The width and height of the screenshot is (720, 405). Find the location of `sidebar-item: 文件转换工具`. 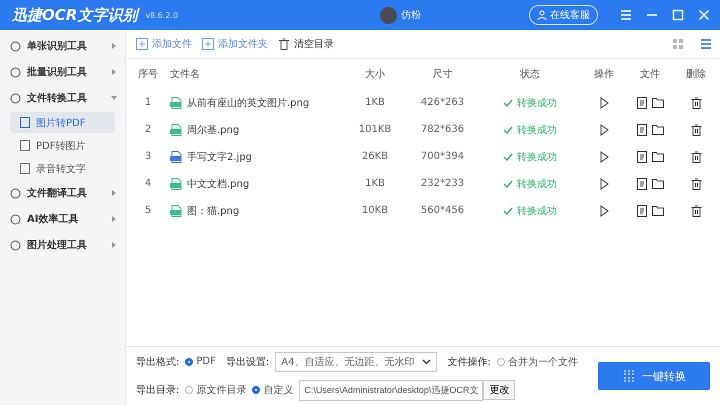

sidebar-item: 文件转换工具 is located at coordinates (62, 98).